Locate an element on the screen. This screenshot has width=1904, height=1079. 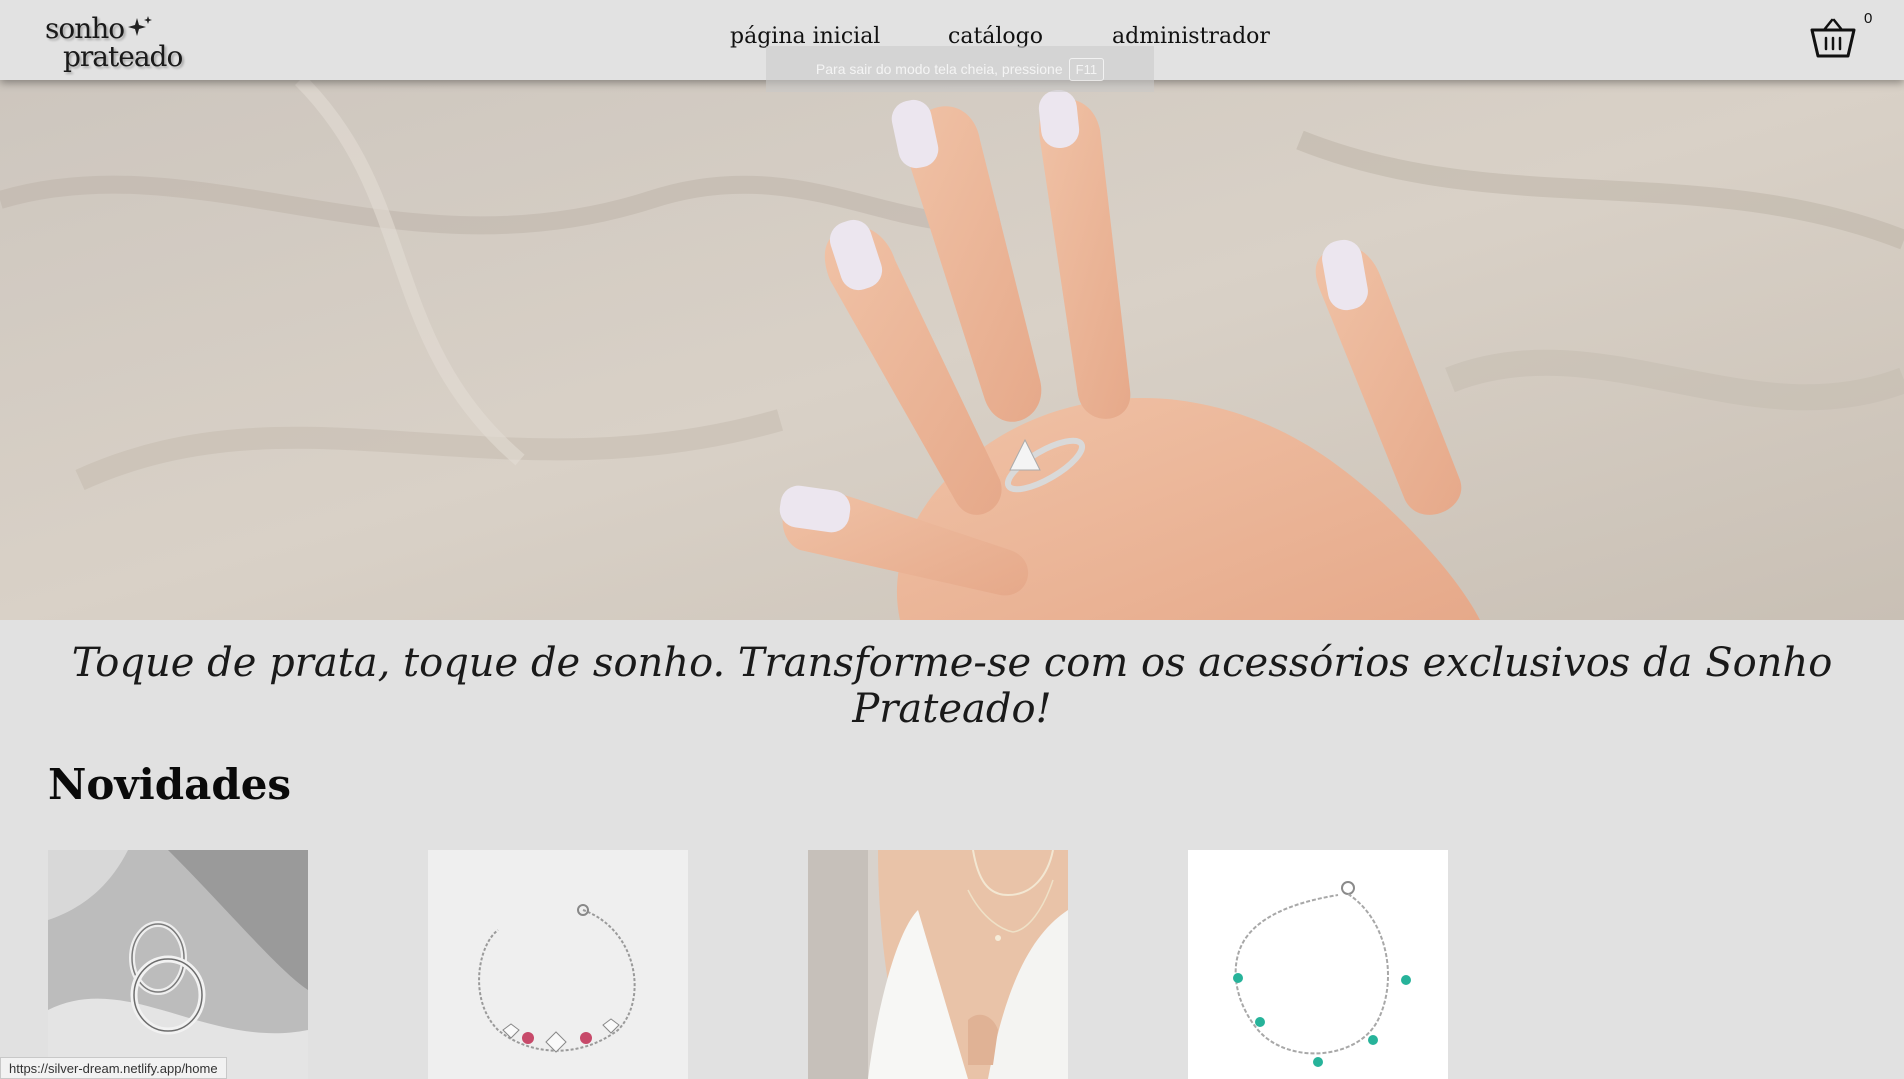
woman-wearing-necklace-image is located at coordinates (938, 964).